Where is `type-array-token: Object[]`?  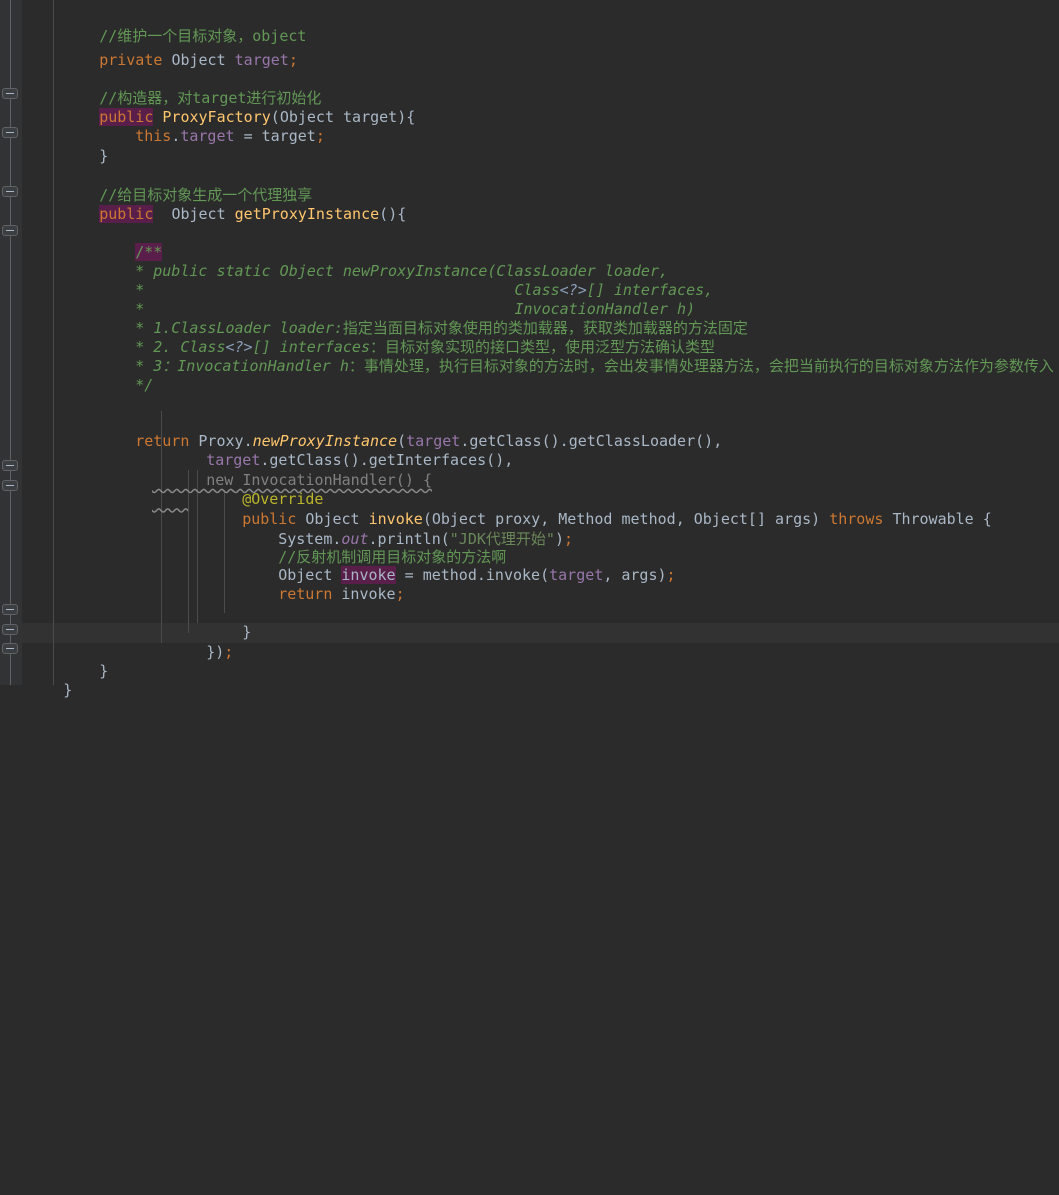 type-array-token: Object[] is located at coordinates (729, 518).